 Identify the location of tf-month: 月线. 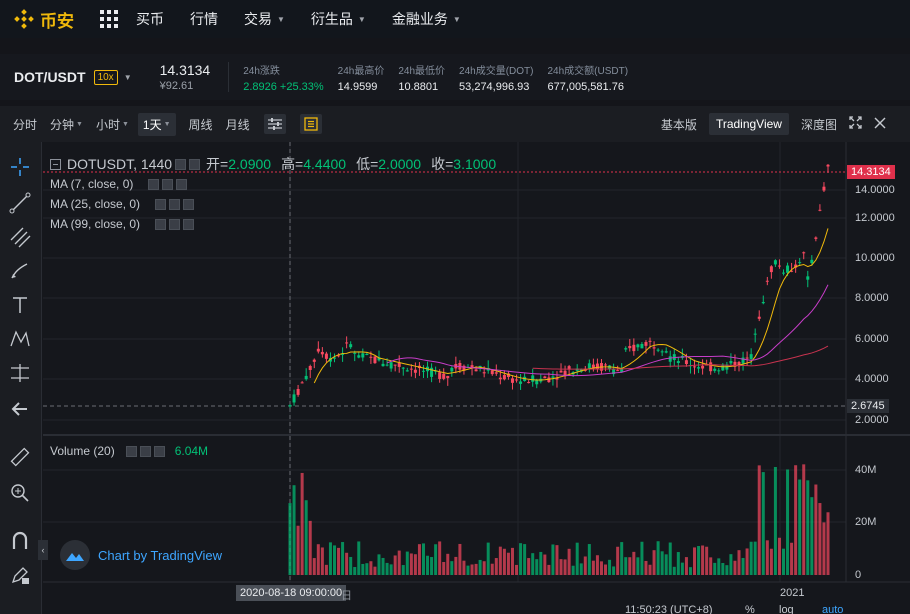
(238, 124).